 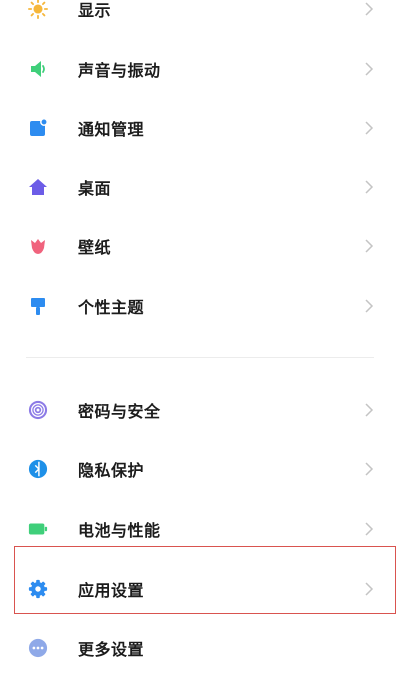 What do you see at coordinates (200, 306) in the screenshot?
I see `settings-item-themes: 个性主题` at bounding box center [200, 306].